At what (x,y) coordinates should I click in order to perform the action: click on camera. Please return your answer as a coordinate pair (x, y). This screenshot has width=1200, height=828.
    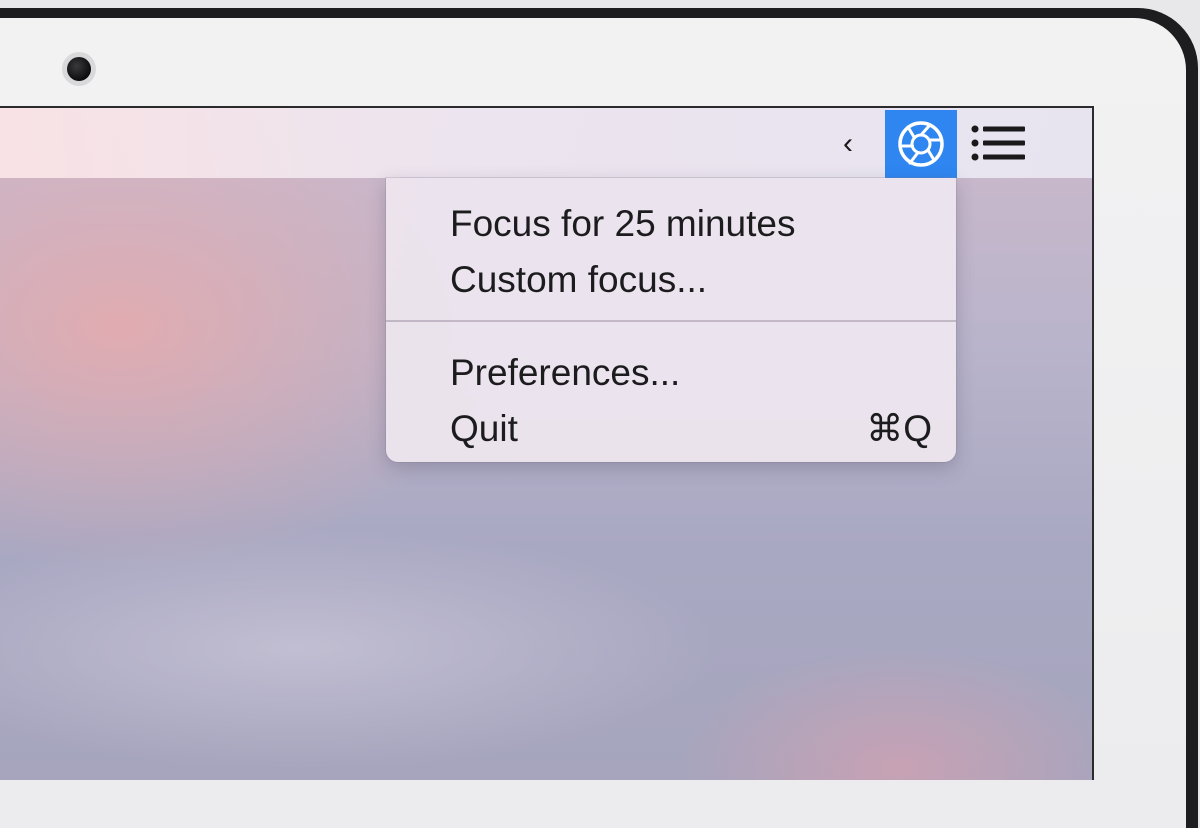
    Looking at the image, I should click on (79, 69).